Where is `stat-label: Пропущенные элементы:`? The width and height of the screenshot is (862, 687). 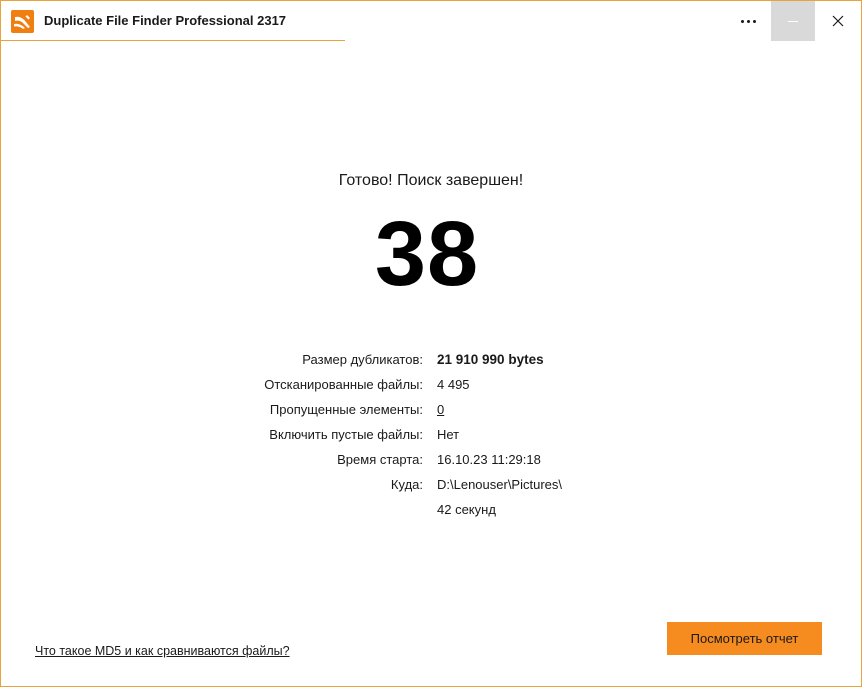 stat-label: Пропущенные элементы: is located at coordinates (346, 409).